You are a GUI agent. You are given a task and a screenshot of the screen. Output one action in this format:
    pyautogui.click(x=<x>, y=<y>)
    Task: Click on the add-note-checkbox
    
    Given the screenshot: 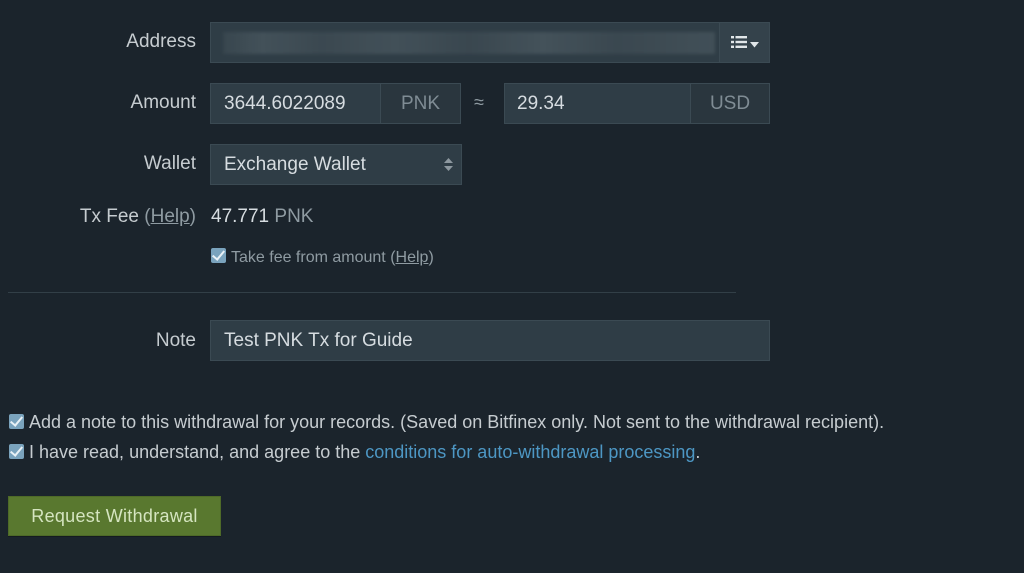 What is the action you would take?
    pyautogui.click(x=16, y=421)
    